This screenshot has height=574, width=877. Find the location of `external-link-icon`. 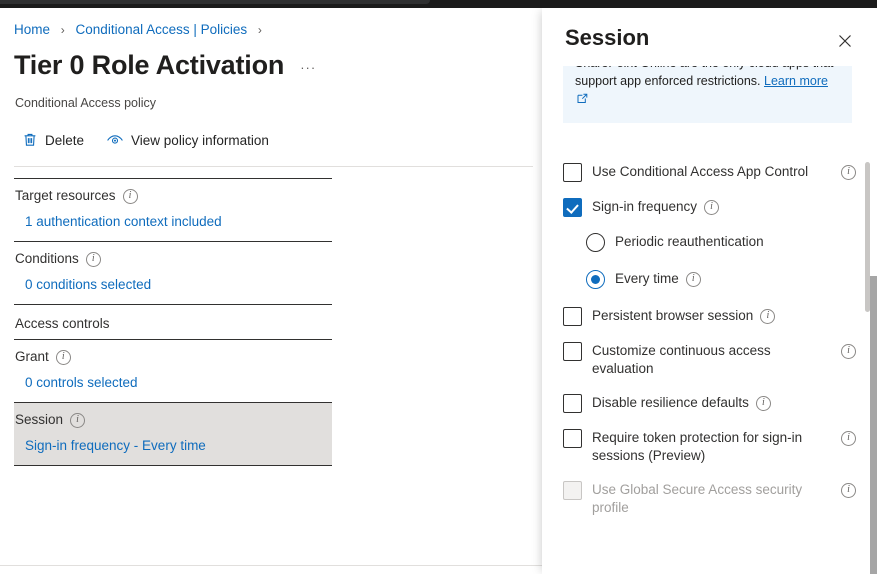

external-link-icon is located at coordinates (582, 100).